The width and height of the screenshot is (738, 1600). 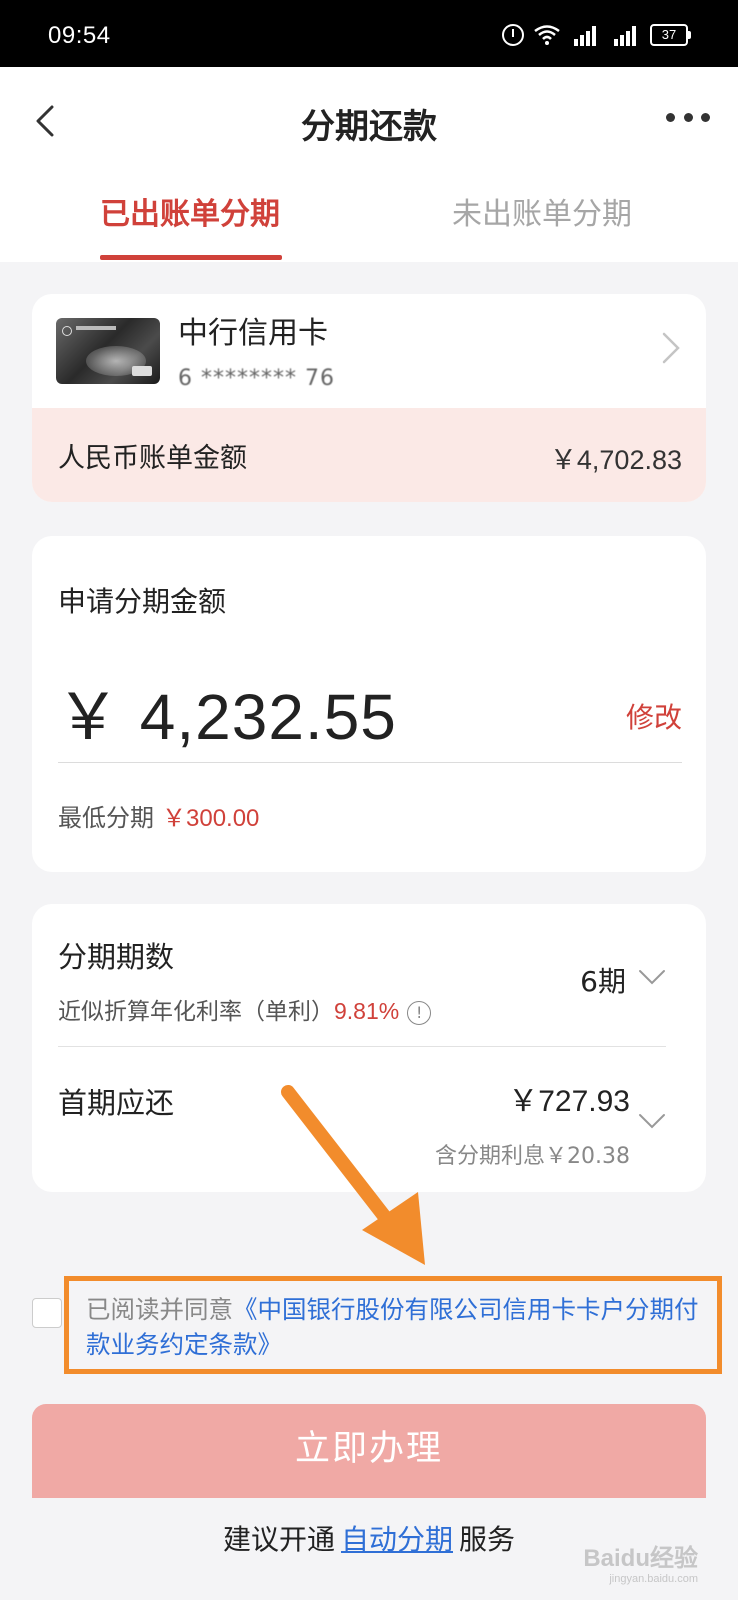 What do you see at coordinates (640, 1558) in the screenshot?
I see `watermark-text: Baidu经验` at bounding box center [640, 1558].